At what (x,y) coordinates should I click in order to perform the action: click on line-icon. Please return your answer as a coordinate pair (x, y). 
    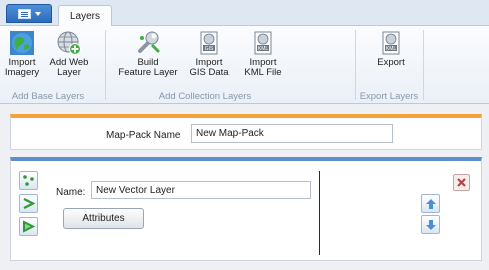
    Looking at the image, I should click on (29, 203).